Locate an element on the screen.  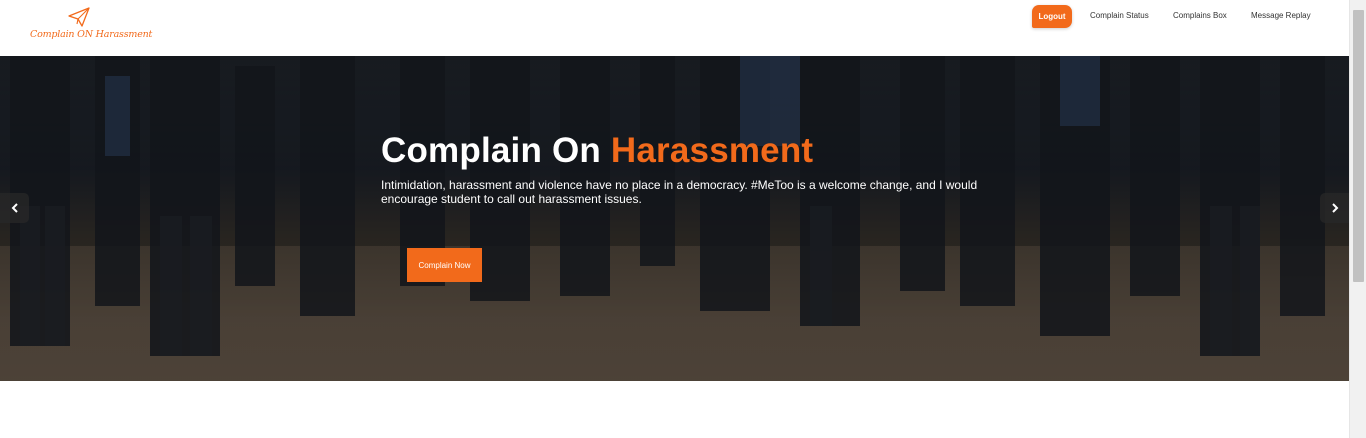
hero-title: Complain On Harassment is located at coordinates (597, 150).